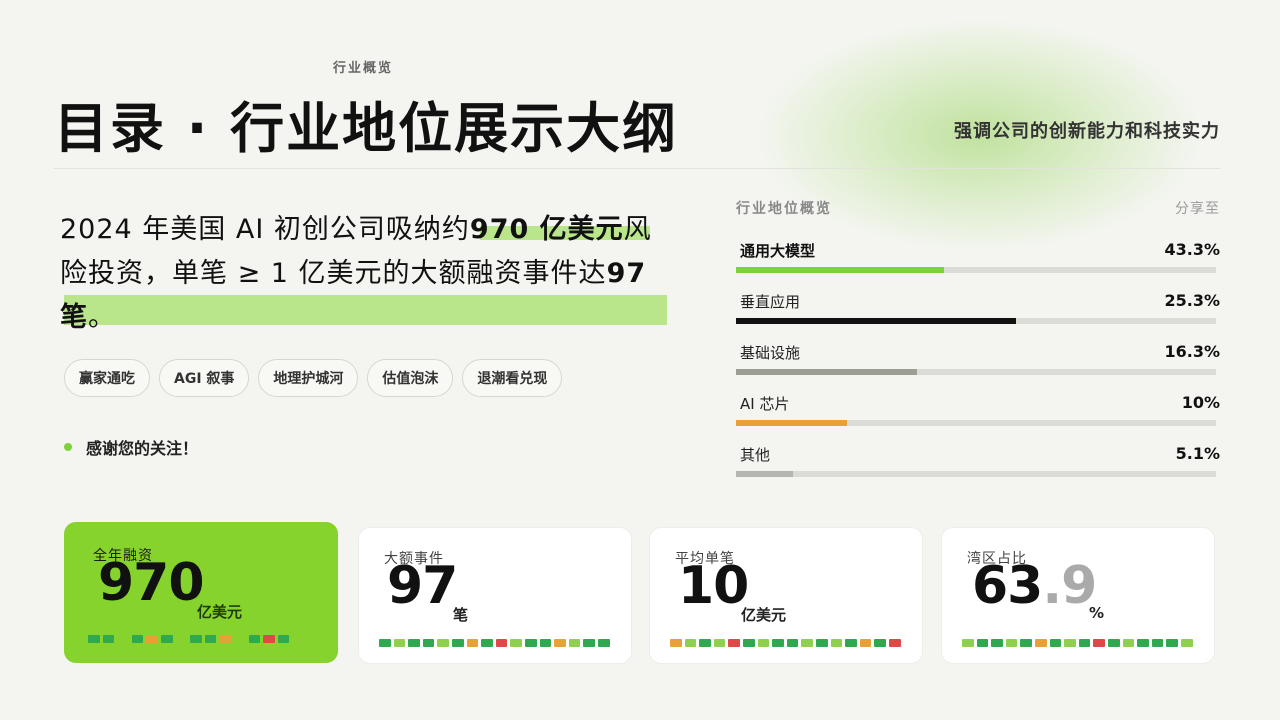 Image resolution: width=1280 pixels, height=720 pixels. I want to click on stat-number: 10, so click(713, 586).